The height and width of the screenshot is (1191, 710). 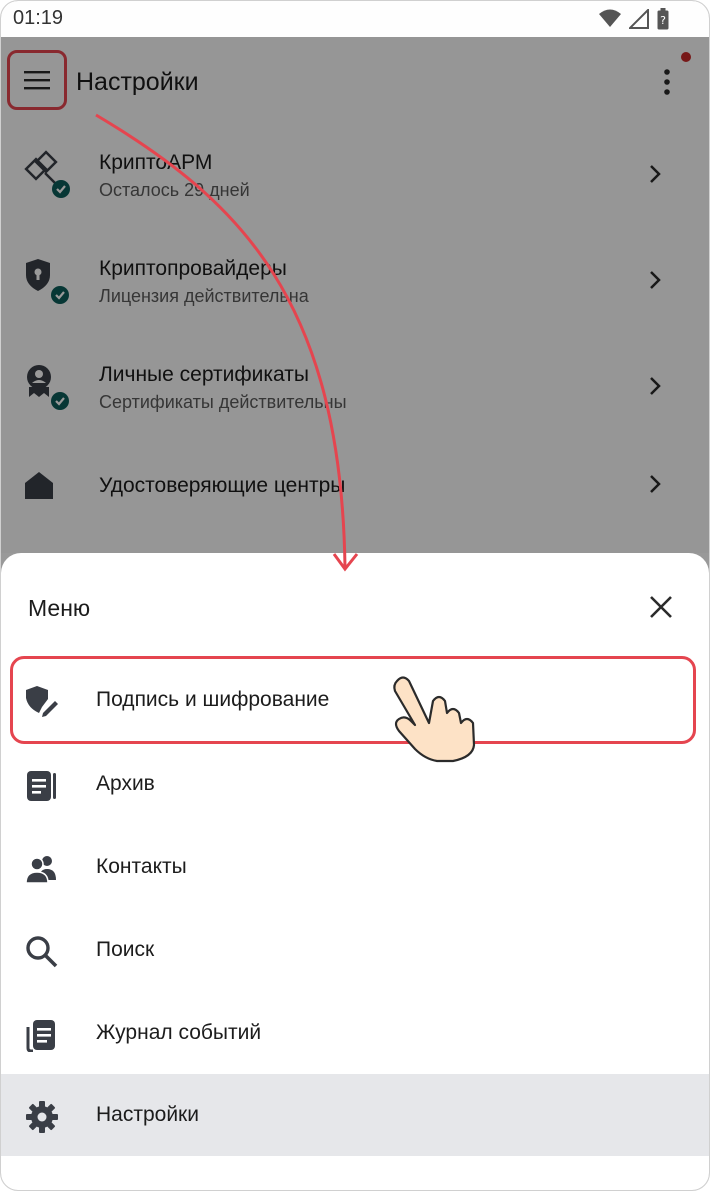 I want to click on highlight-frame, so click(x=353, y=700).